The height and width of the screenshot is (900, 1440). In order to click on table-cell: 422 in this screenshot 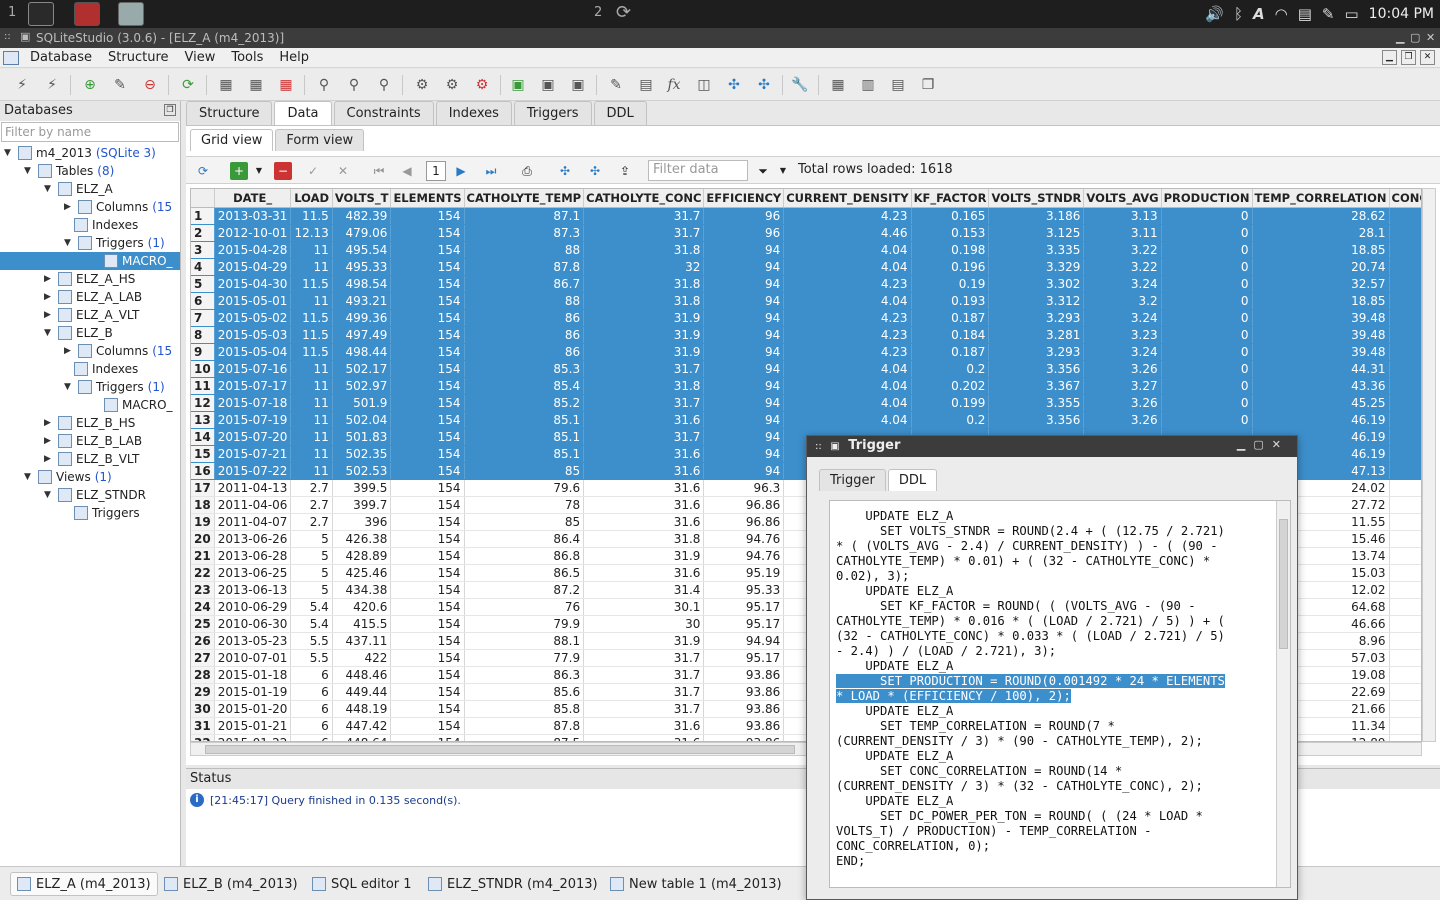, I will do `click(362, 658)`.